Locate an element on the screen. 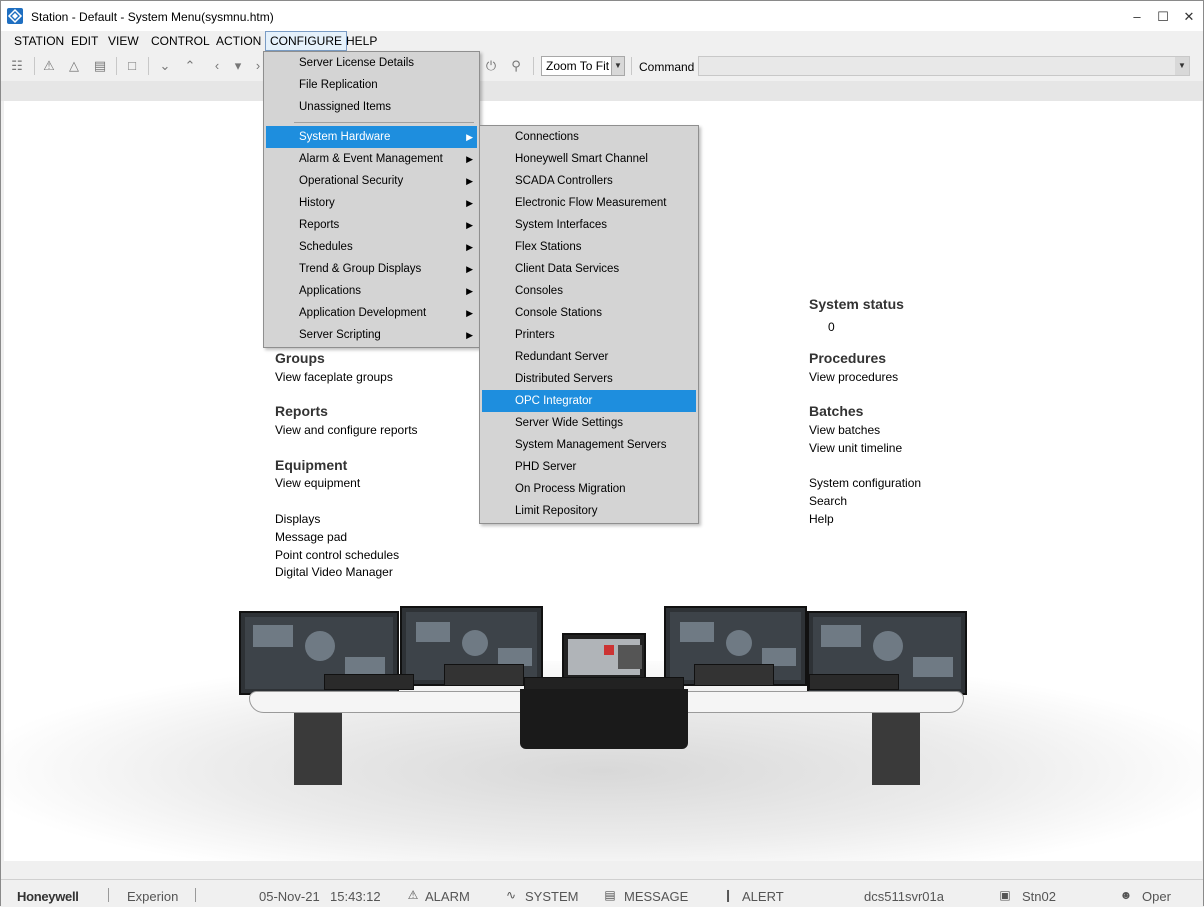 The height and width of the screenshot is (907, 1204). menu-item-server-license-details: Server License Details is located at coordinates (371, 63).